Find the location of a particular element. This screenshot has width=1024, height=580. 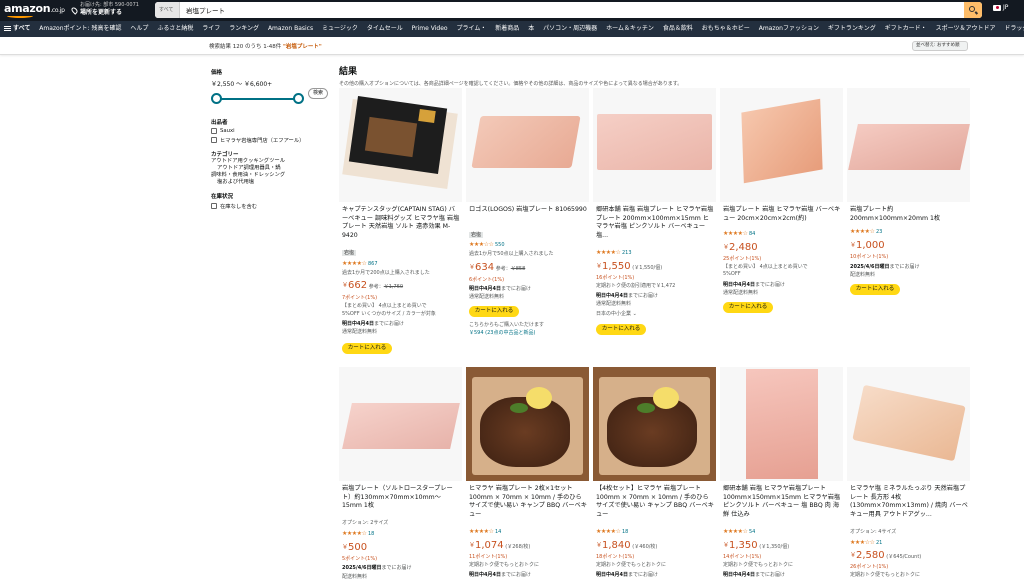

review-count: 84 is located at coordinates (752, 234).